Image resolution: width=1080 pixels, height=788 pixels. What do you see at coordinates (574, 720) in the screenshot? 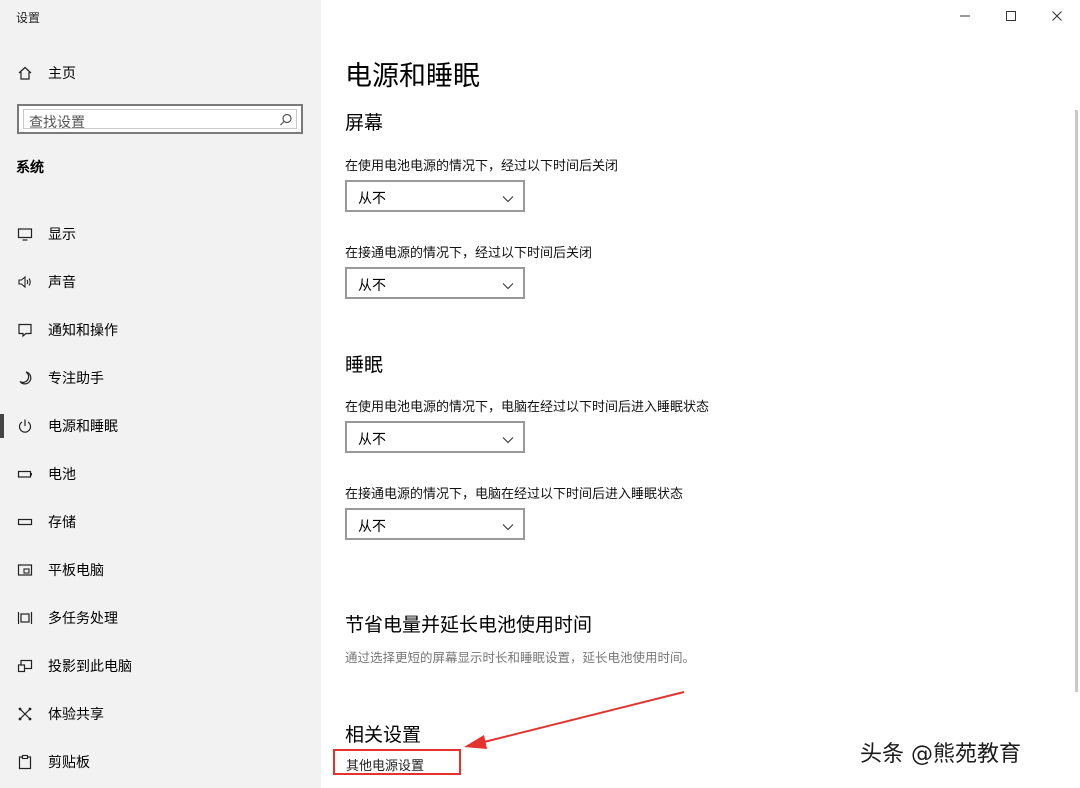
I see `annotation-arrow` at bounding box center [574, 720].